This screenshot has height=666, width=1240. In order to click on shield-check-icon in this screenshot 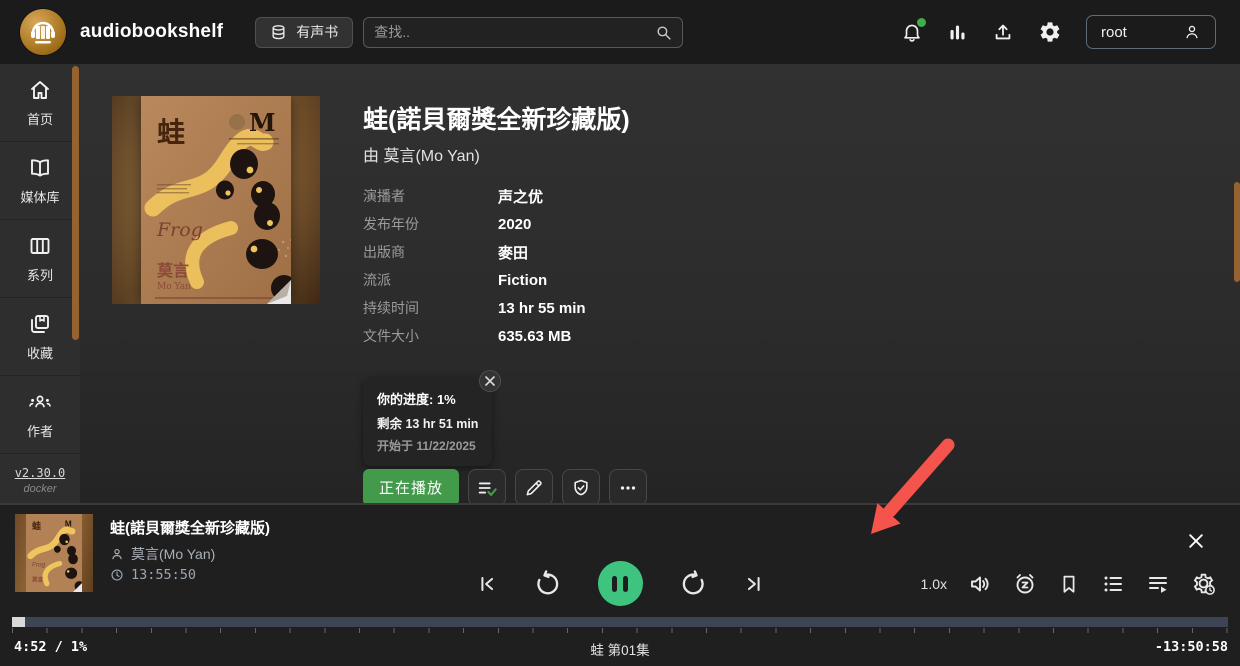, I will do `click(581, 487)`.